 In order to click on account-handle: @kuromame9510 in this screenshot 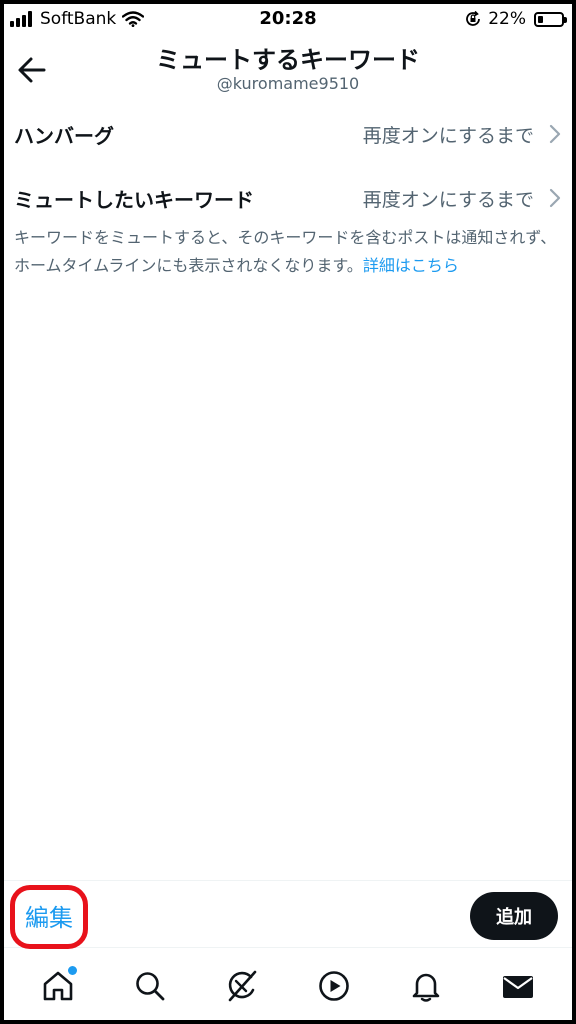, I will do `click(288, 83)`.